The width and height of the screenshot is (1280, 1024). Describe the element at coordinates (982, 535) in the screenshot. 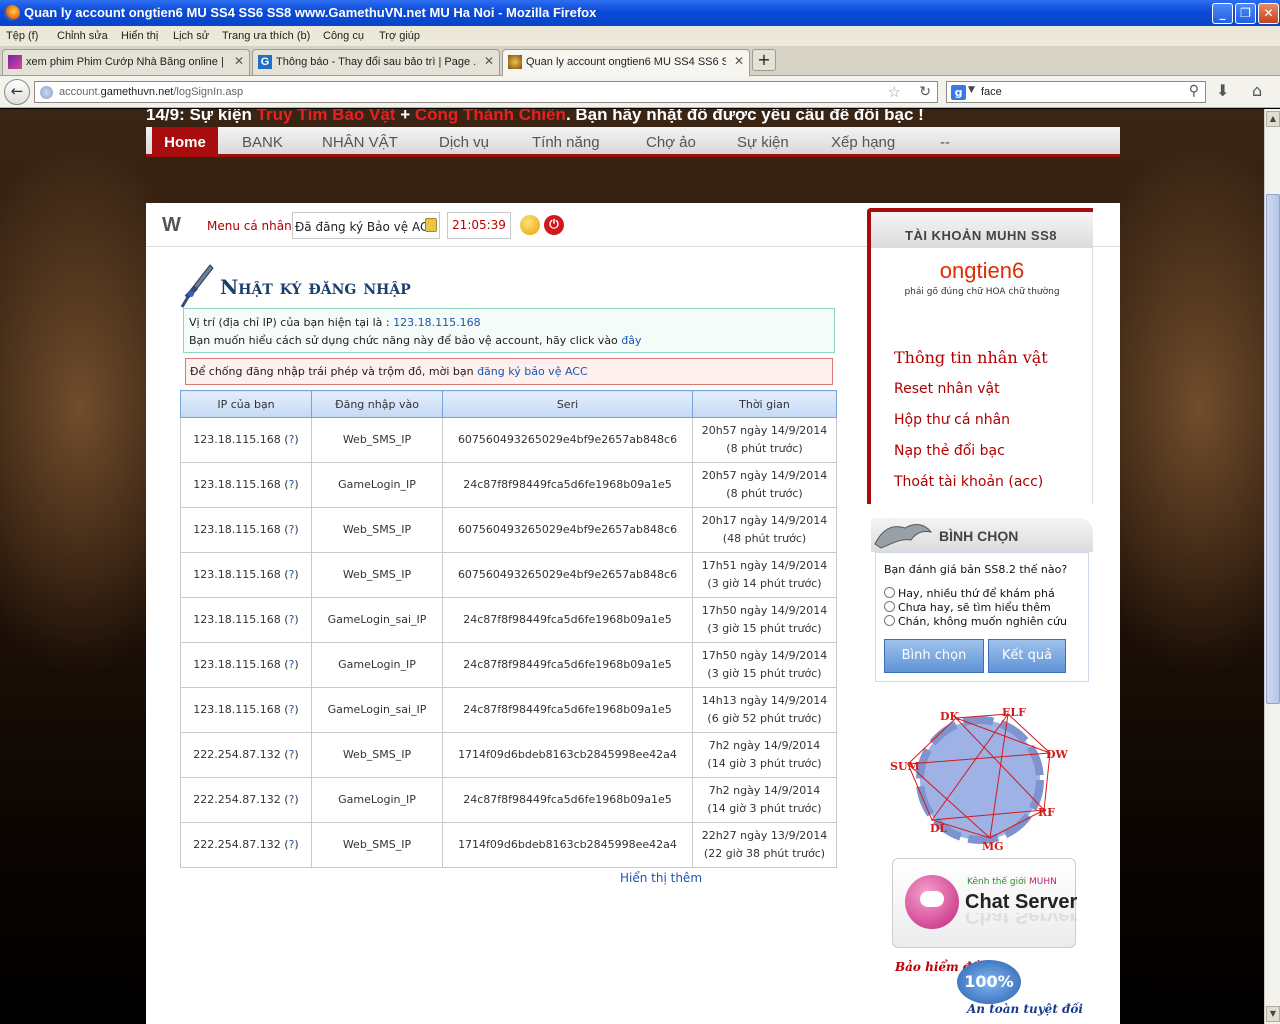

I see `vote-header: BÌNH CHỌN` at that location.